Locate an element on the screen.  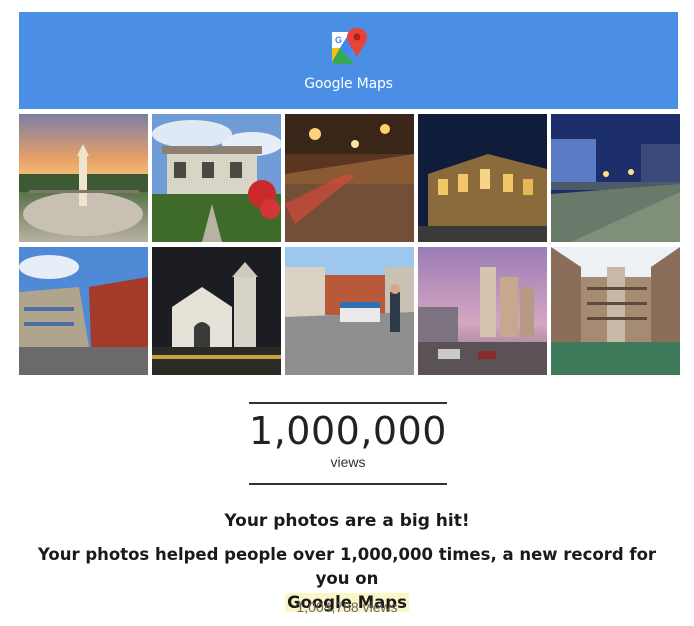
google-maps-header: G Google Maps is located at coordinates (348, 60).